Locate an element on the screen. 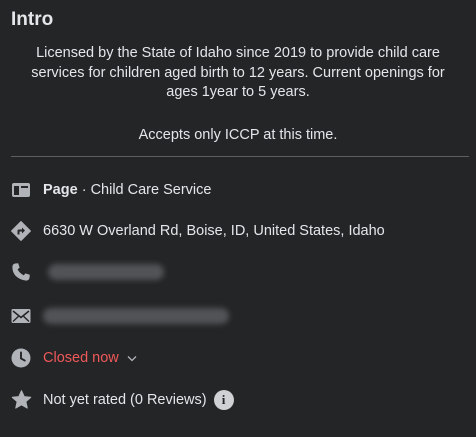 The height and width of the screenshot is (437, 476). phone-icon is located at coordinates (21, 272).